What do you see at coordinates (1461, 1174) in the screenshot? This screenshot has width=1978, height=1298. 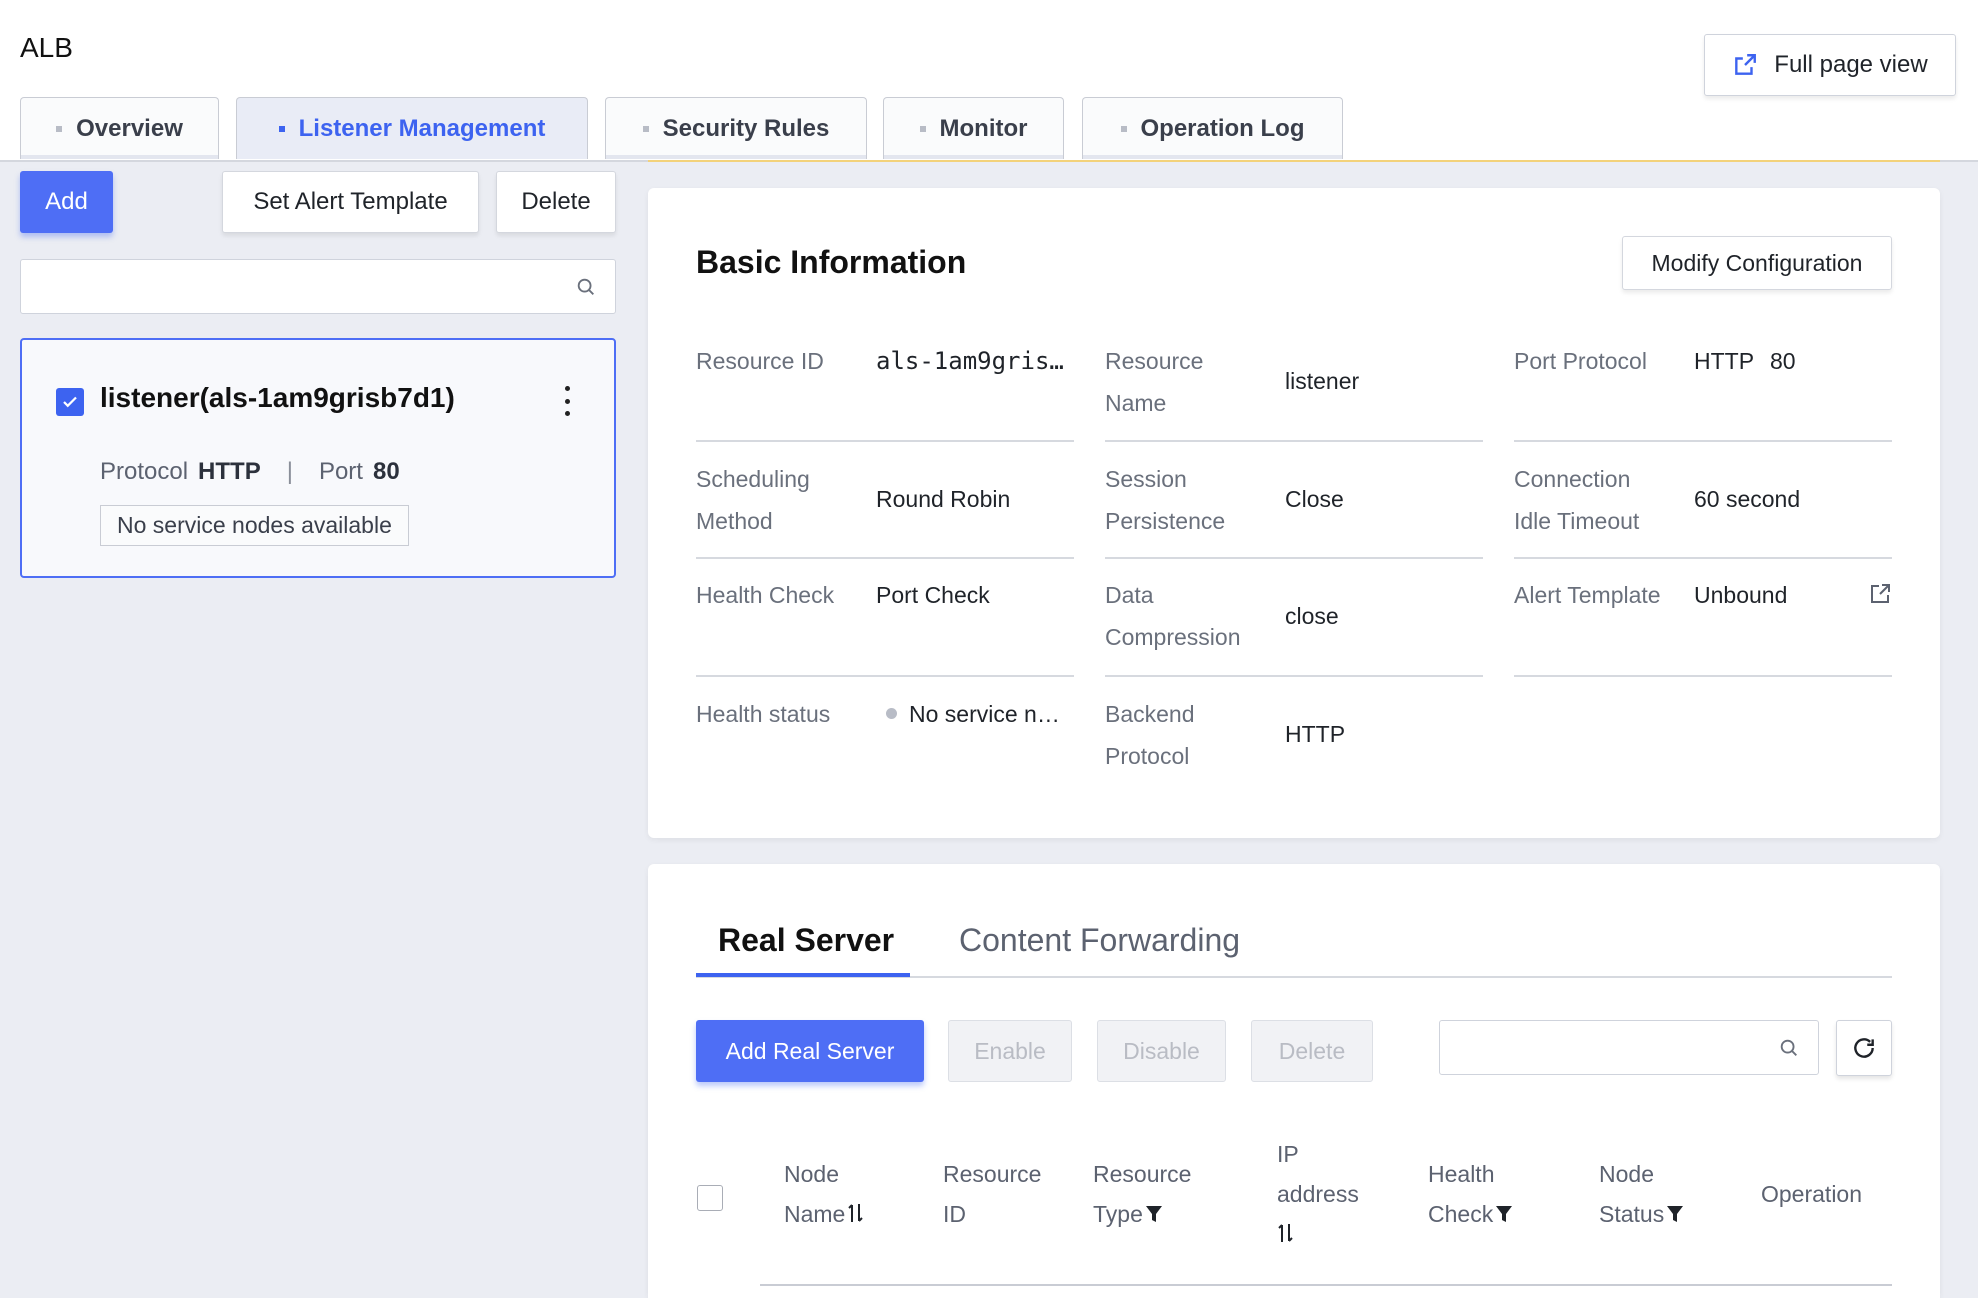 I see `column-label: Health` at bounding box center [1461, 1174].